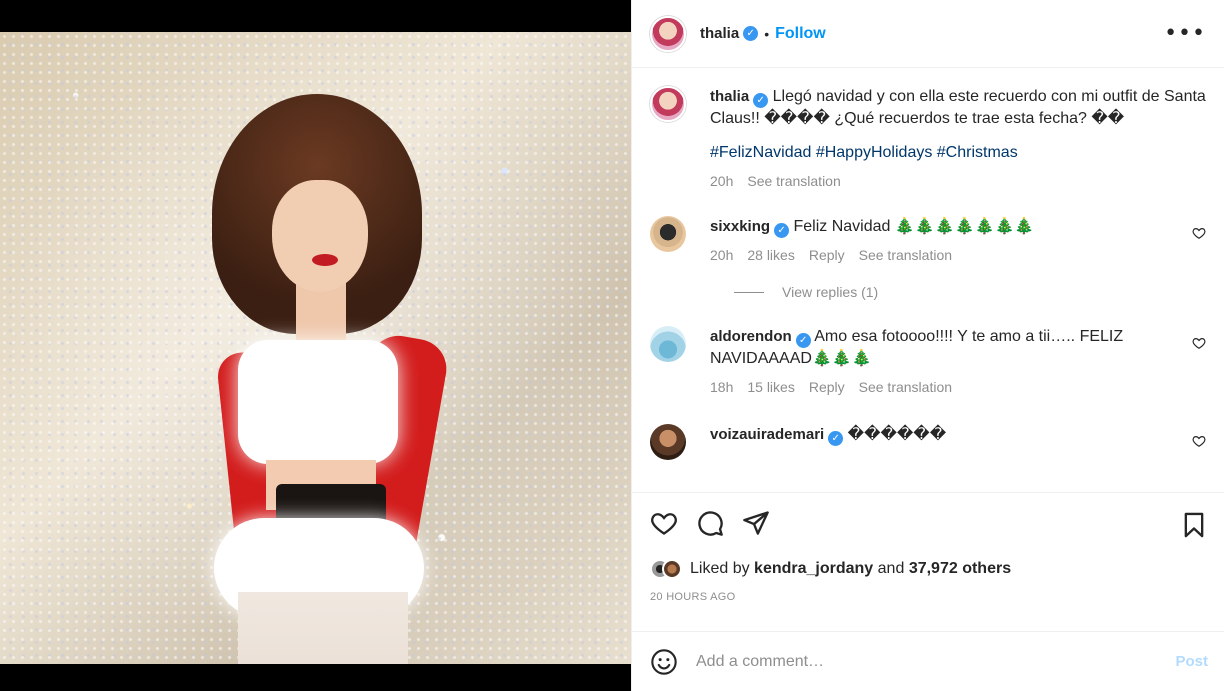 Image resolution: width=1224 pixels, height=691 pixels. Describe the element at coordinates (958, 435) in the screenshot. I see `comment-body: voizauirademari ✓ ������` at that location.